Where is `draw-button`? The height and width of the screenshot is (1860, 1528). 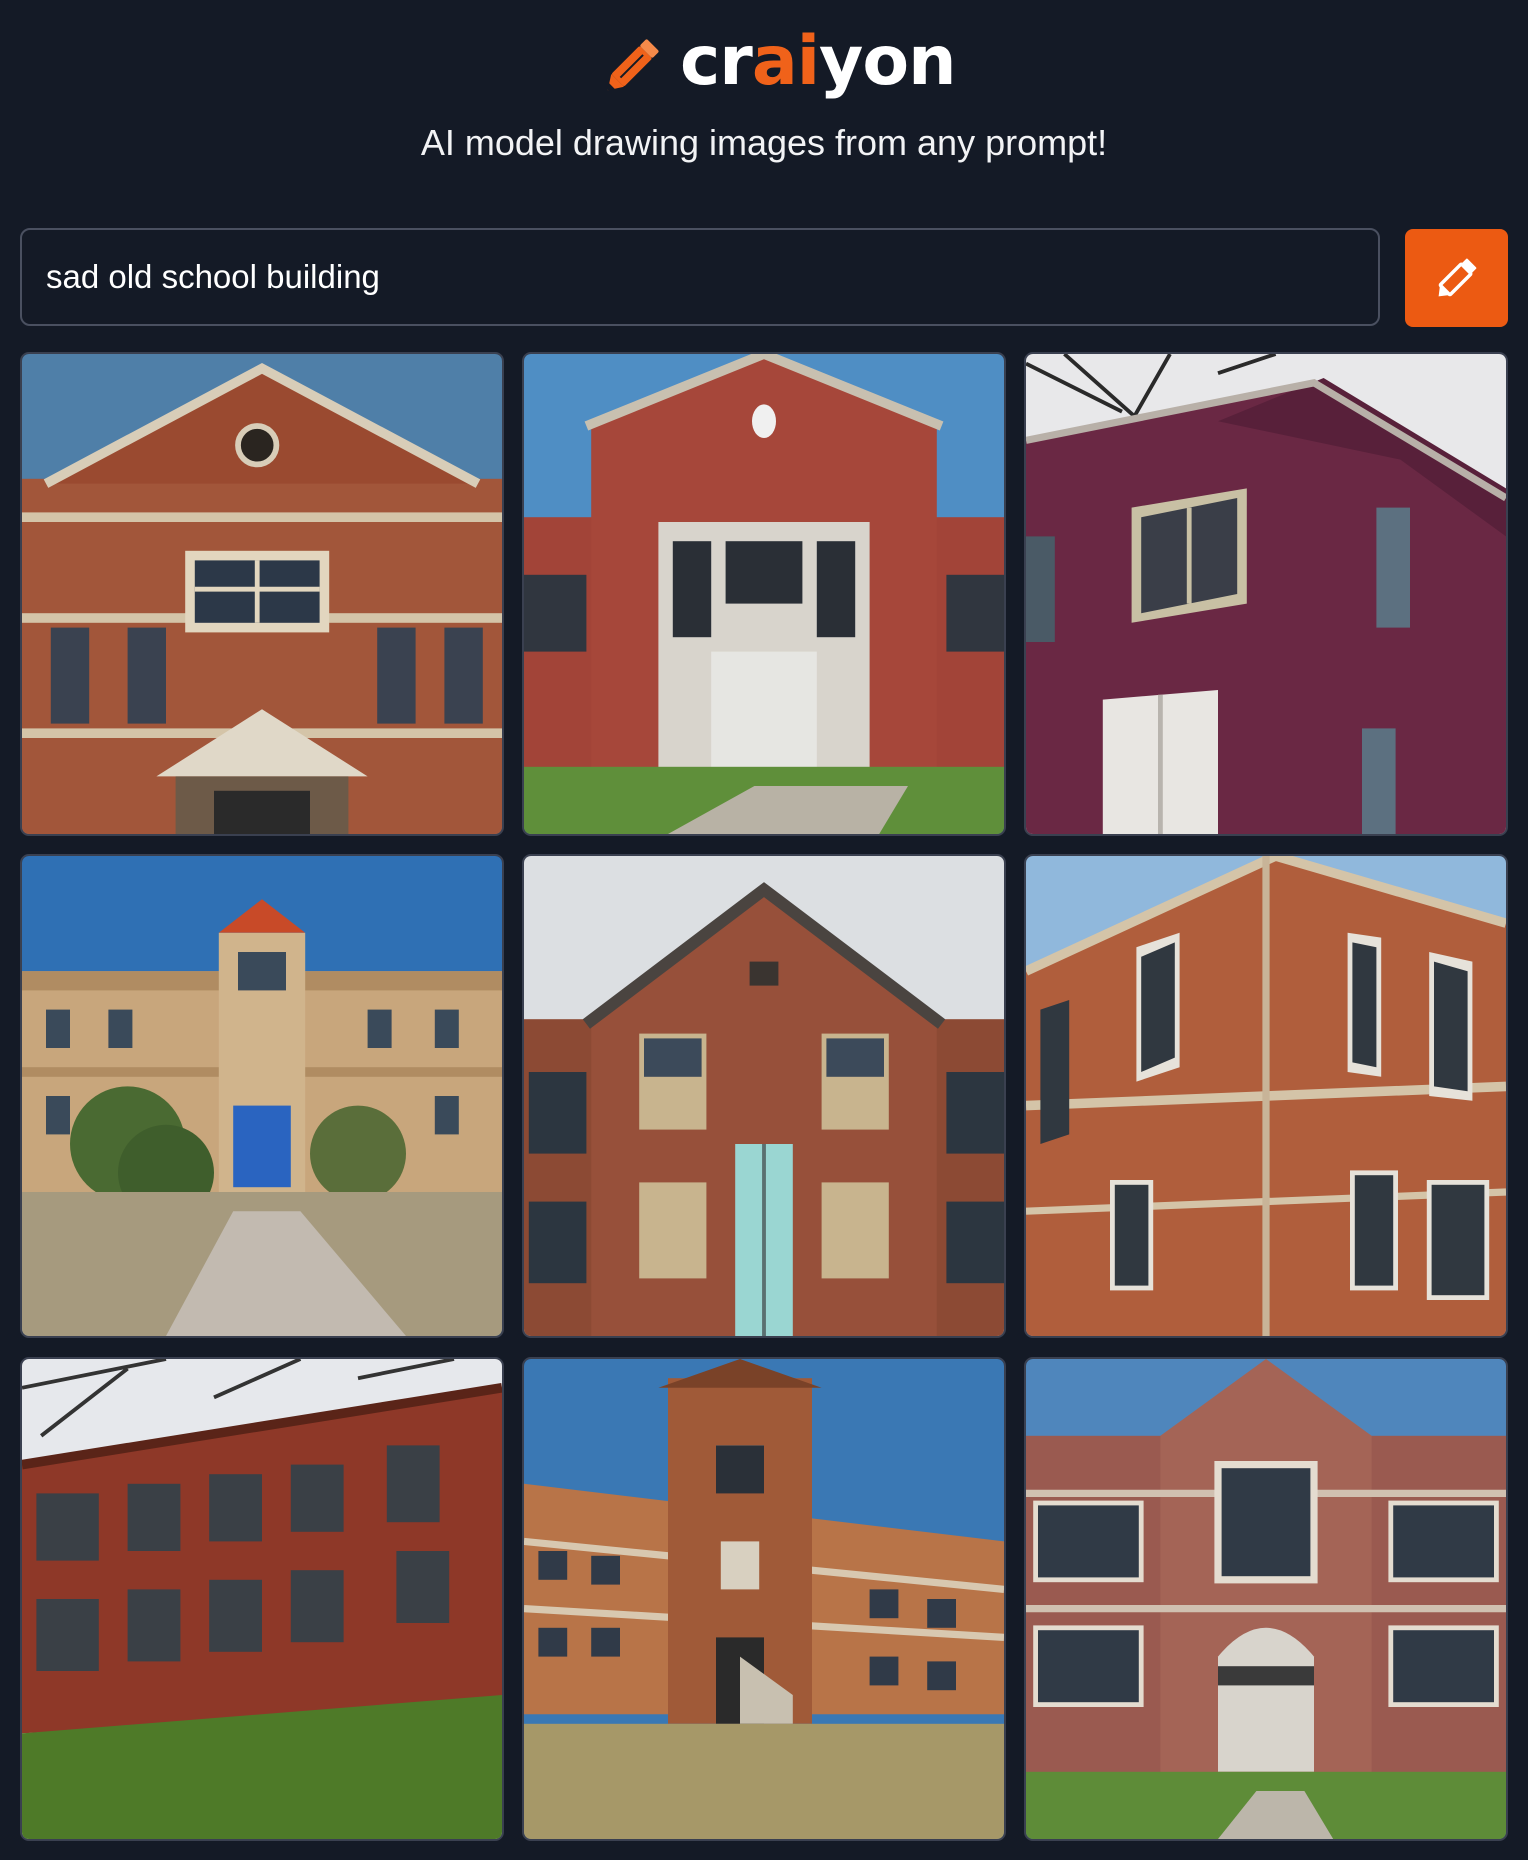
draw-button is located at coordinates (1456, 278).